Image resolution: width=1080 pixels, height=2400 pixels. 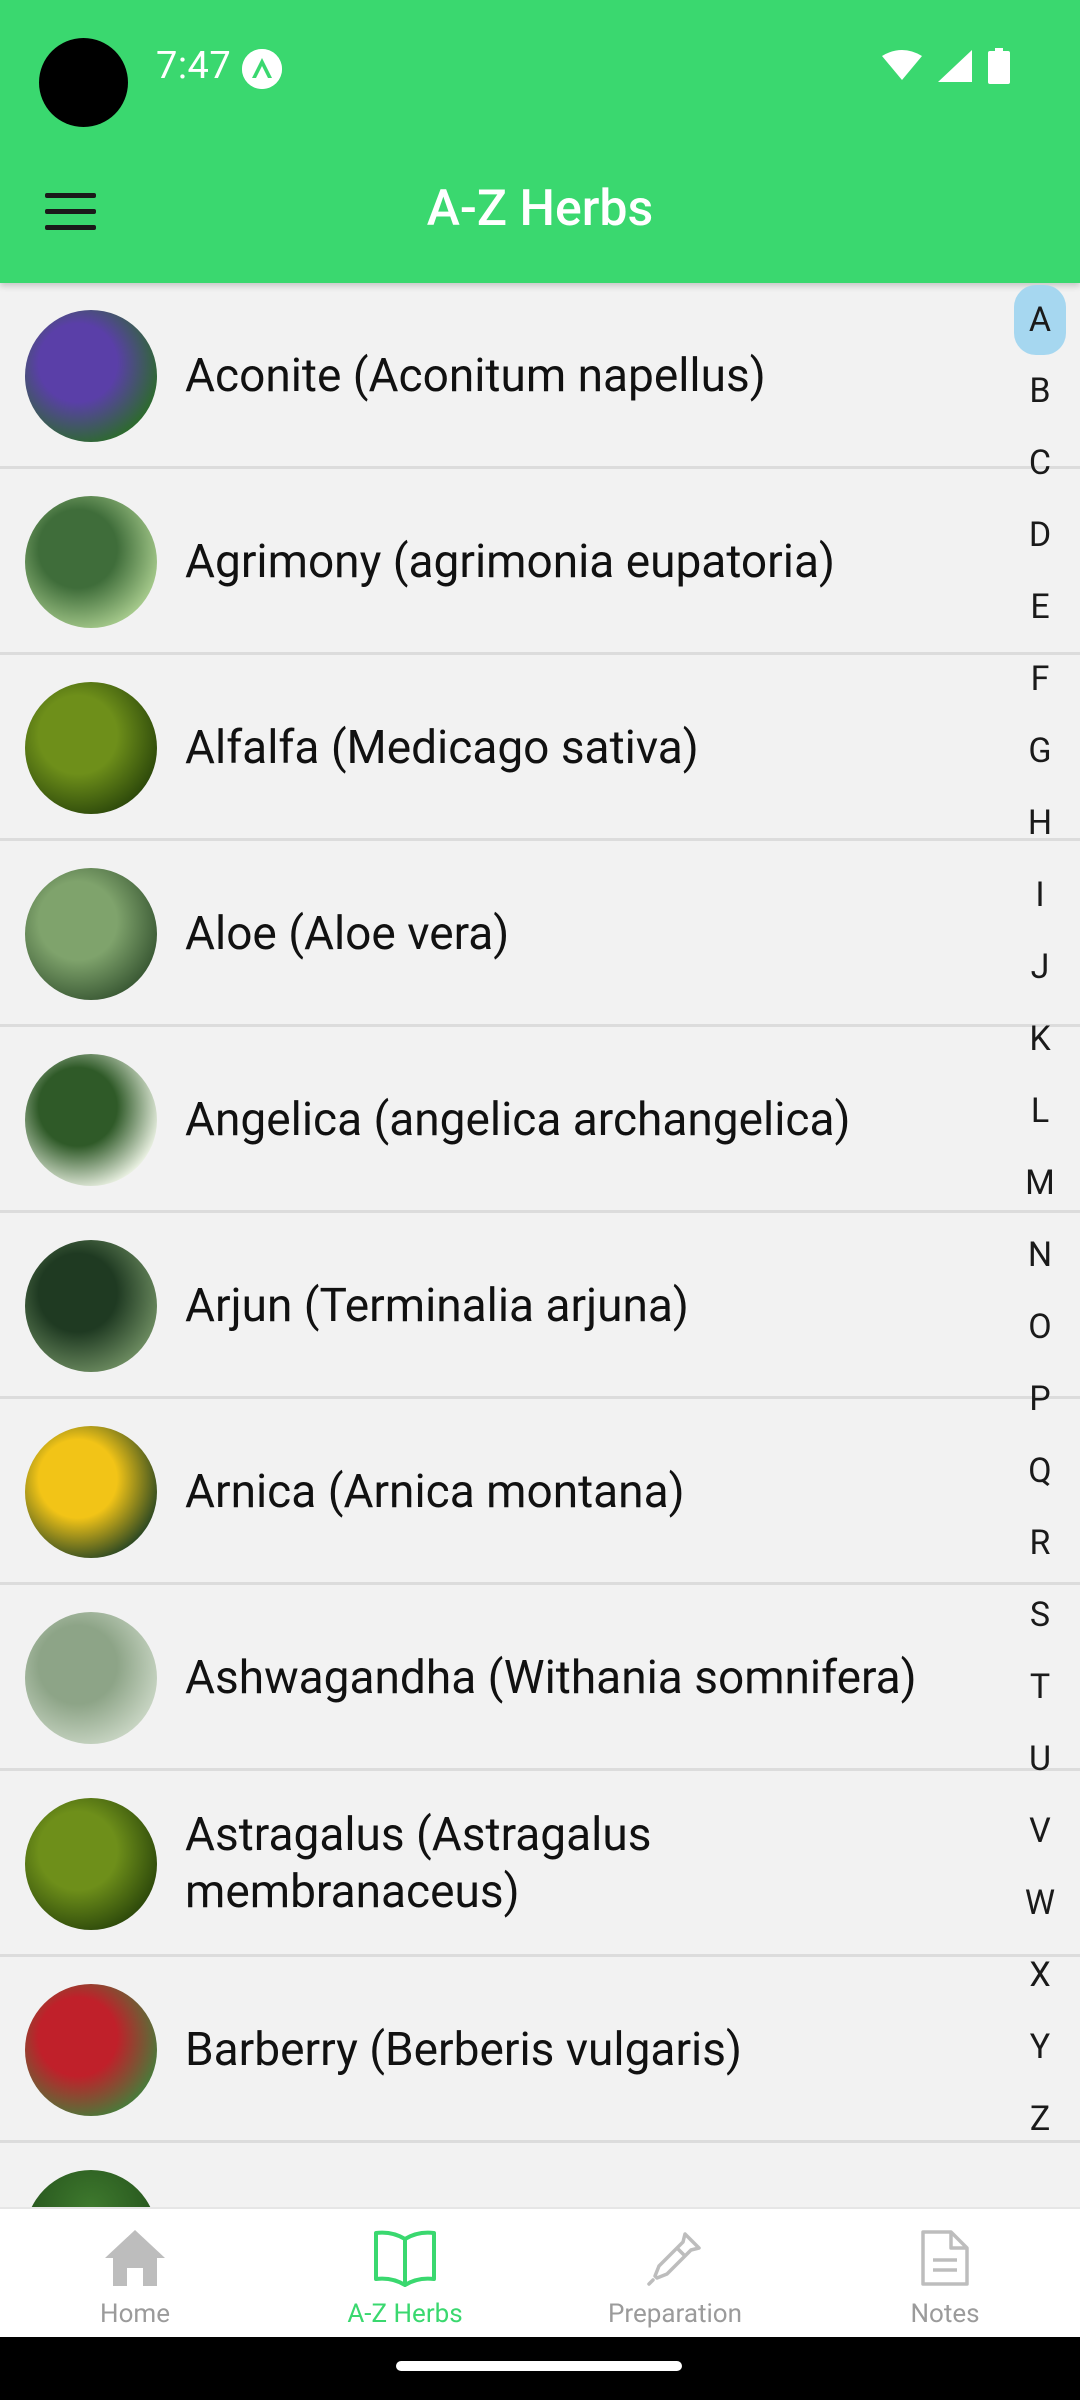 What do you see at coordinates (405, 2314) in the screenshot?
I see `nav-label: A-Z Herbs` at bounding box center [405, 2314].